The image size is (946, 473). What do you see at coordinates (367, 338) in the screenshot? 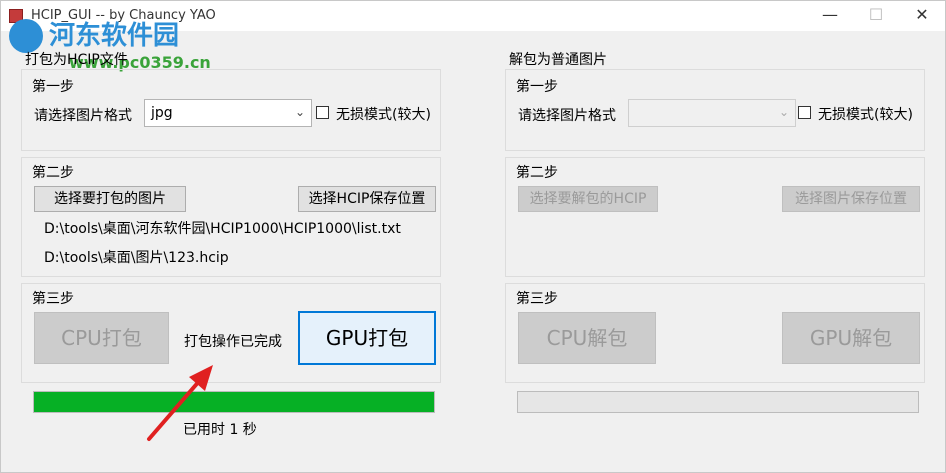
I see `gpu-pack-button: GPU打包` at bounding box center [367, 338].